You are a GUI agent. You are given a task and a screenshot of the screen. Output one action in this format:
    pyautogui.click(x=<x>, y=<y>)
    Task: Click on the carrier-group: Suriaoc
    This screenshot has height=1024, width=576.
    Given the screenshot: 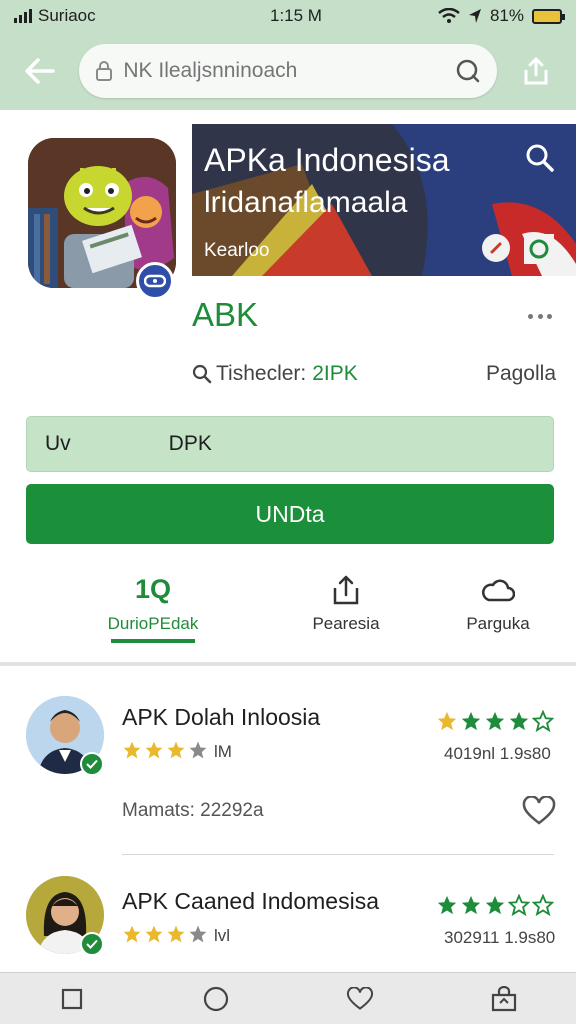 What is the action you would take?
    pyautogui.click(x=114, y=16)
    